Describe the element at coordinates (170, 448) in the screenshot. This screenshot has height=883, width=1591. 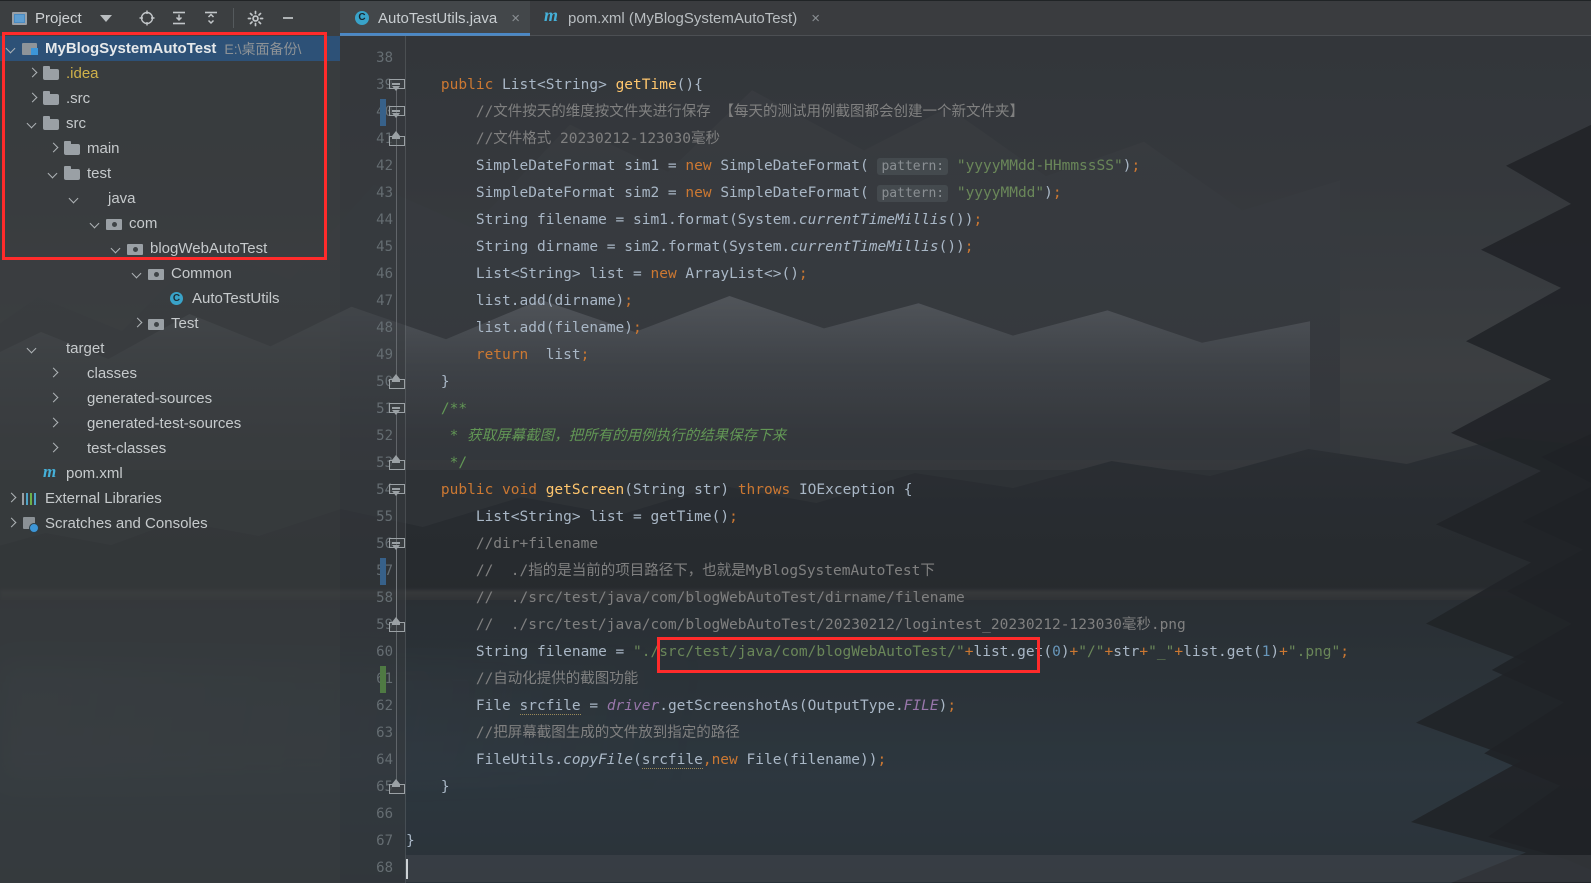
I see `tree-item-test-classes: test-classes` at that location.